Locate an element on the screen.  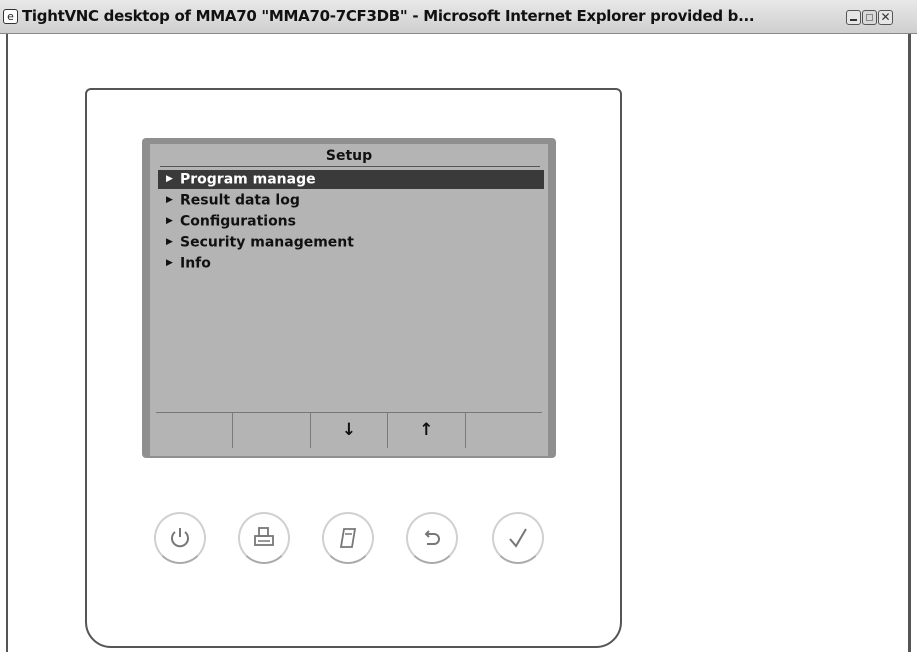
memo-icon is located at coordinates (348, 538).